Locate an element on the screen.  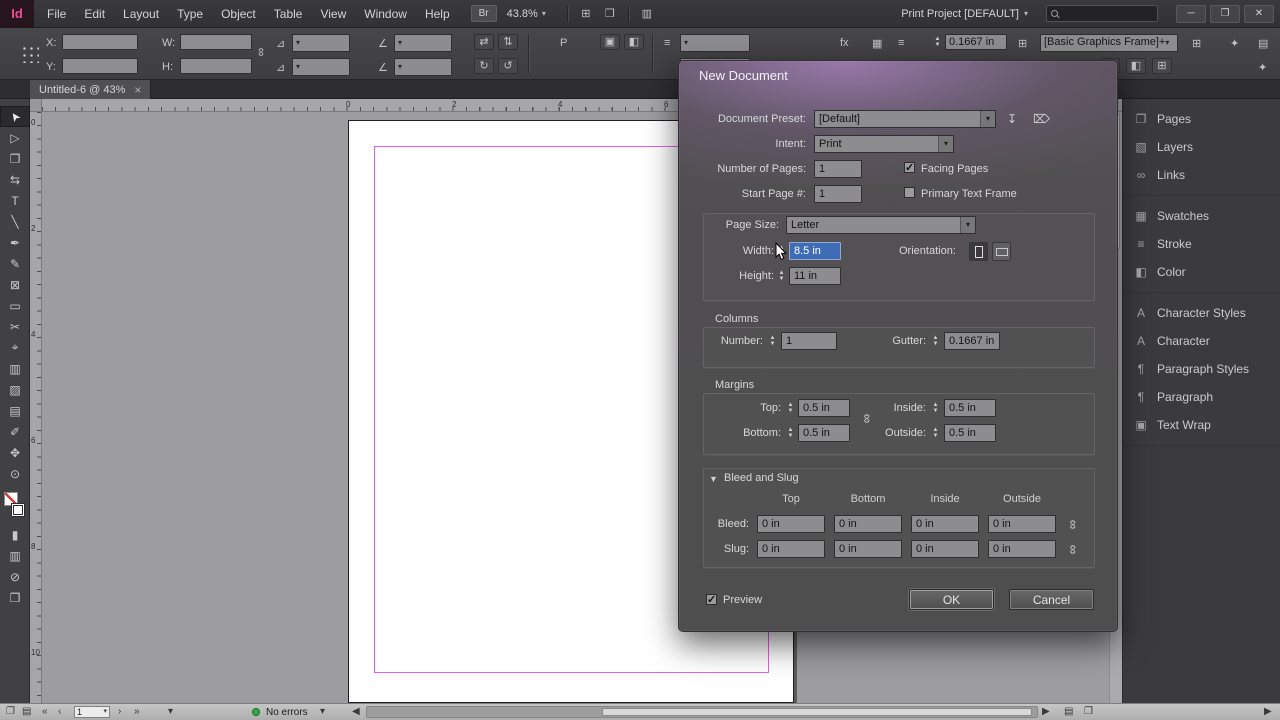
tool-type: T is located at coordinates (15, 200).